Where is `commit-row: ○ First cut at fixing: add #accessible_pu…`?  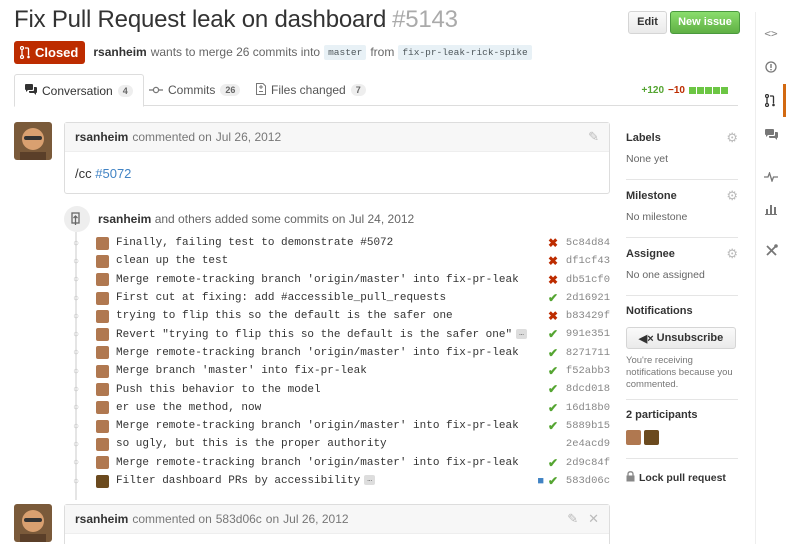
commit-row: ○ First cut at fixing: add #accessible_pu… is located at coordinates (339, 298).